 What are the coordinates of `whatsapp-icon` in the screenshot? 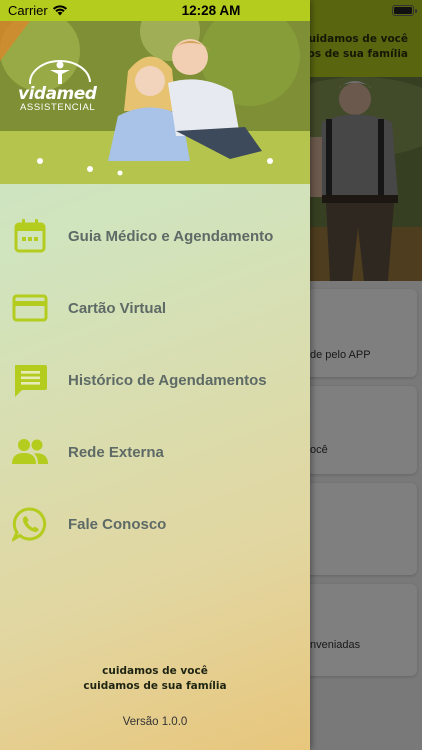 It's located at (29, 524).